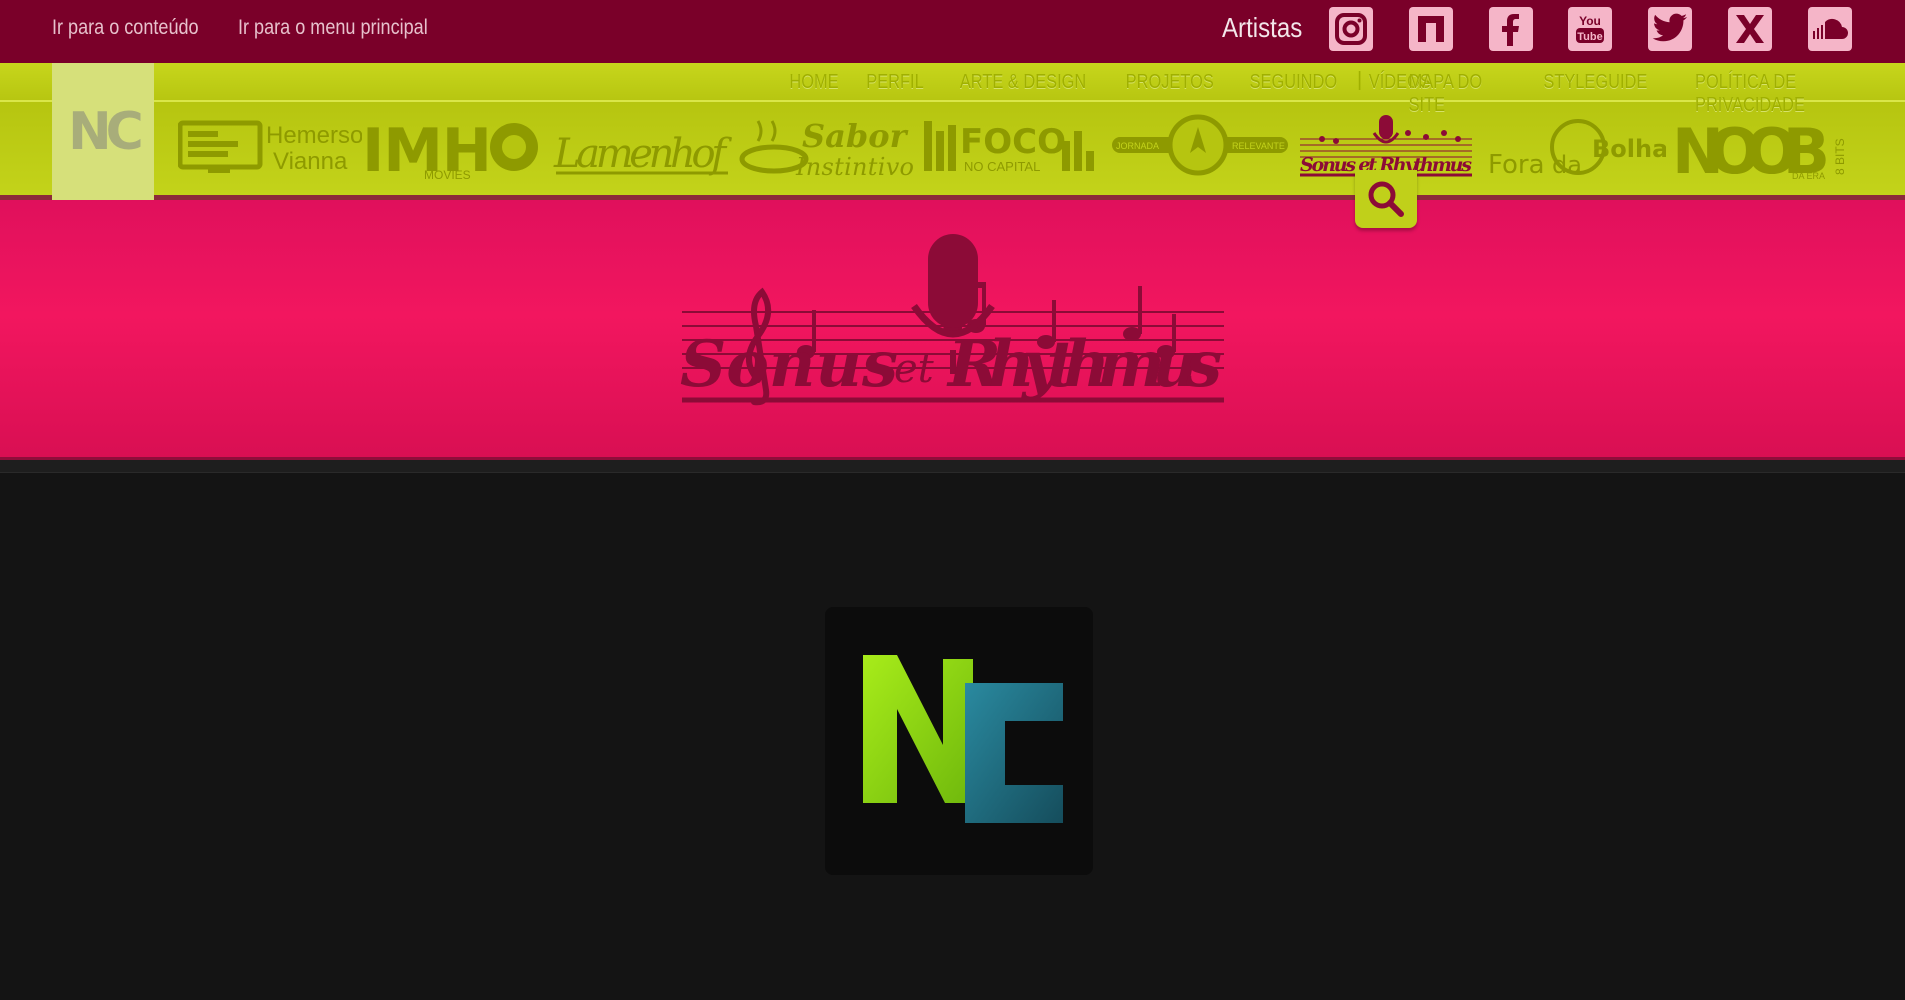  Describe the element at coordinates (333, 28) in the screenshot. I see `skip-to-menu-link: Ir para o menu principal` at that location.